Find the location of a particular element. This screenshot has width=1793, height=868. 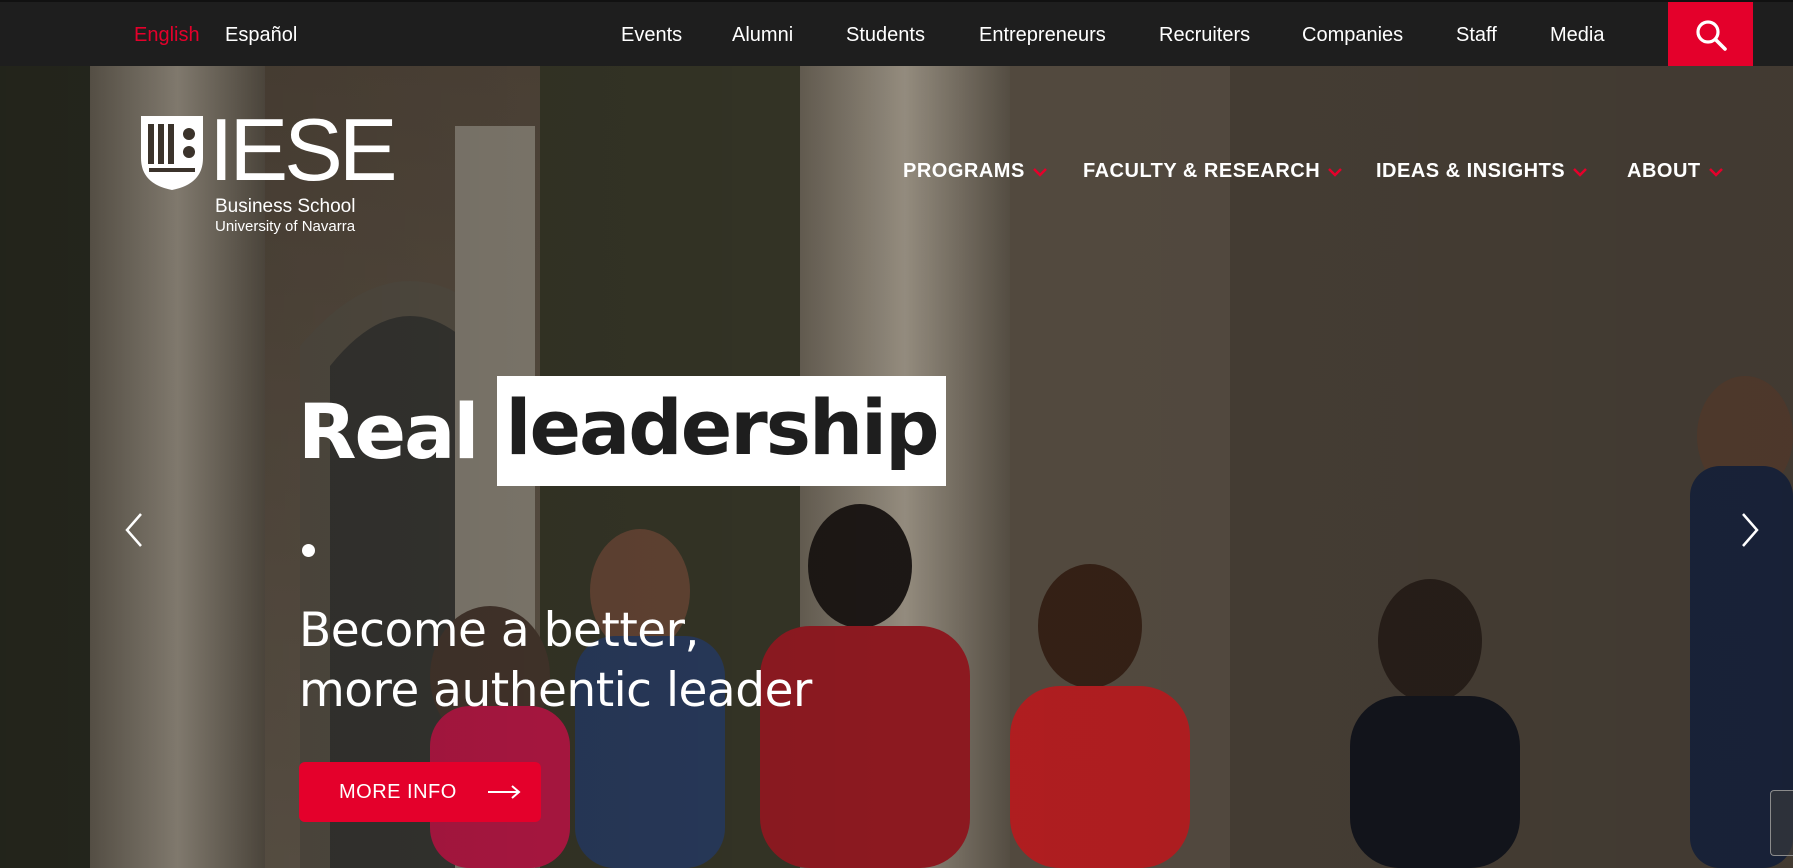

nav-ideas-insights-label: IDEAS & INSIGHTS is located at coordinates (1471, 171).